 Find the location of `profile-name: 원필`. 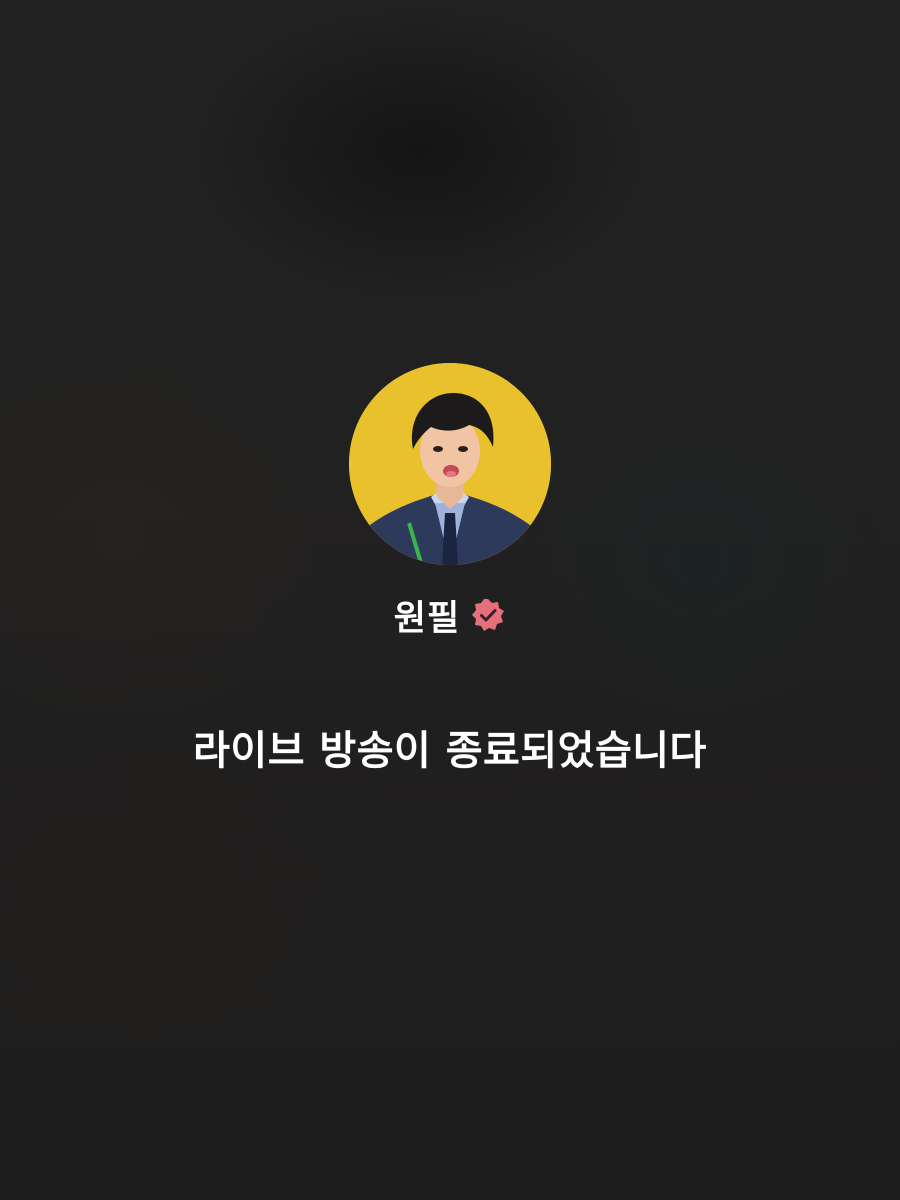

profile-name: 원필 is located at coordinates (427, 618).